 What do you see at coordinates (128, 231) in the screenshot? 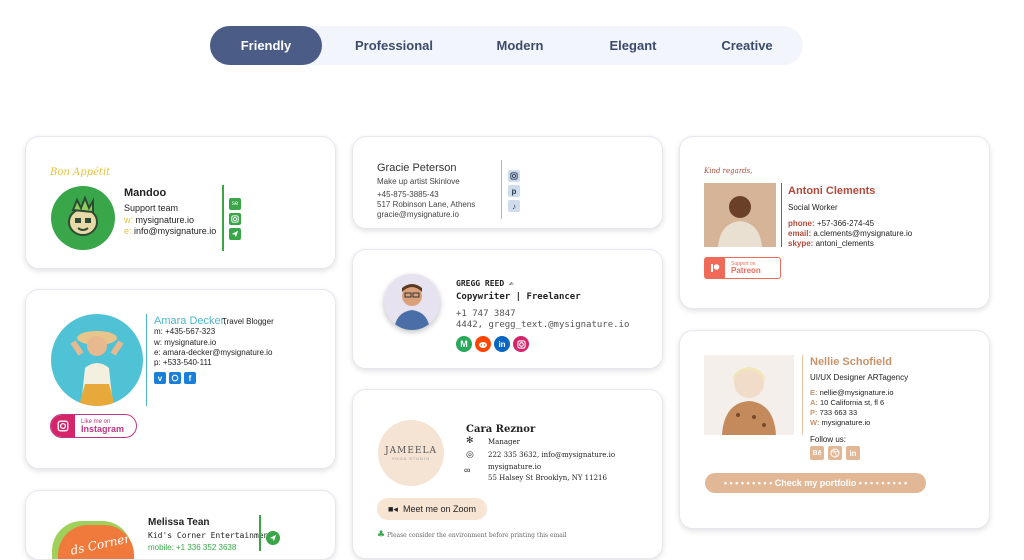
I see `email-label: e:` at bounding box center [128, 231].